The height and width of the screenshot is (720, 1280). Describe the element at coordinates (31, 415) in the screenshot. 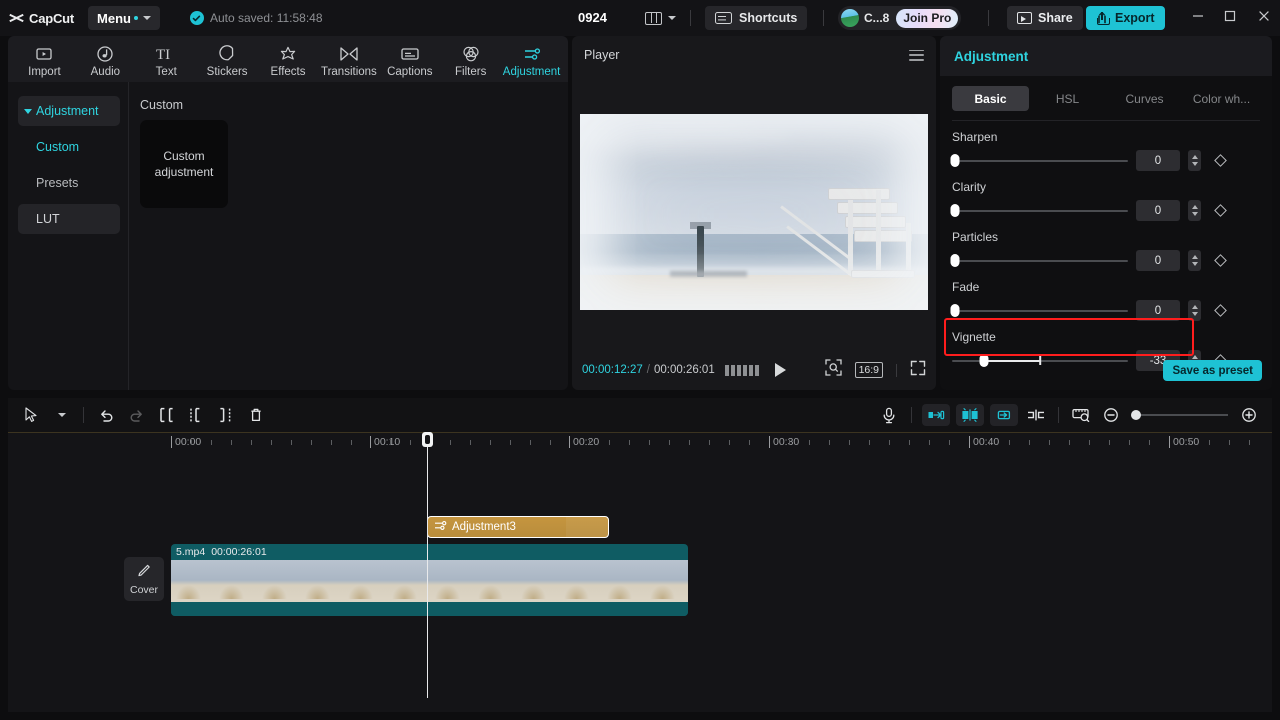

I see `select-tool-button` at that location.